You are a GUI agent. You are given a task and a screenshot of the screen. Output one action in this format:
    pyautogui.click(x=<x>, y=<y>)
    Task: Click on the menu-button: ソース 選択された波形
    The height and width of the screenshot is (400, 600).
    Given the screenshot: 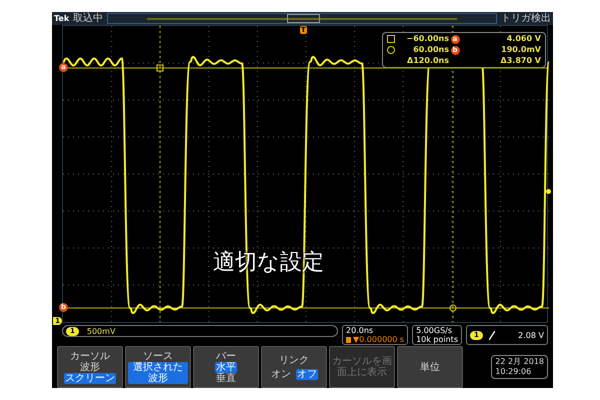 What is the action you would take?
    pyautogui.click(x=158, y=367)
    